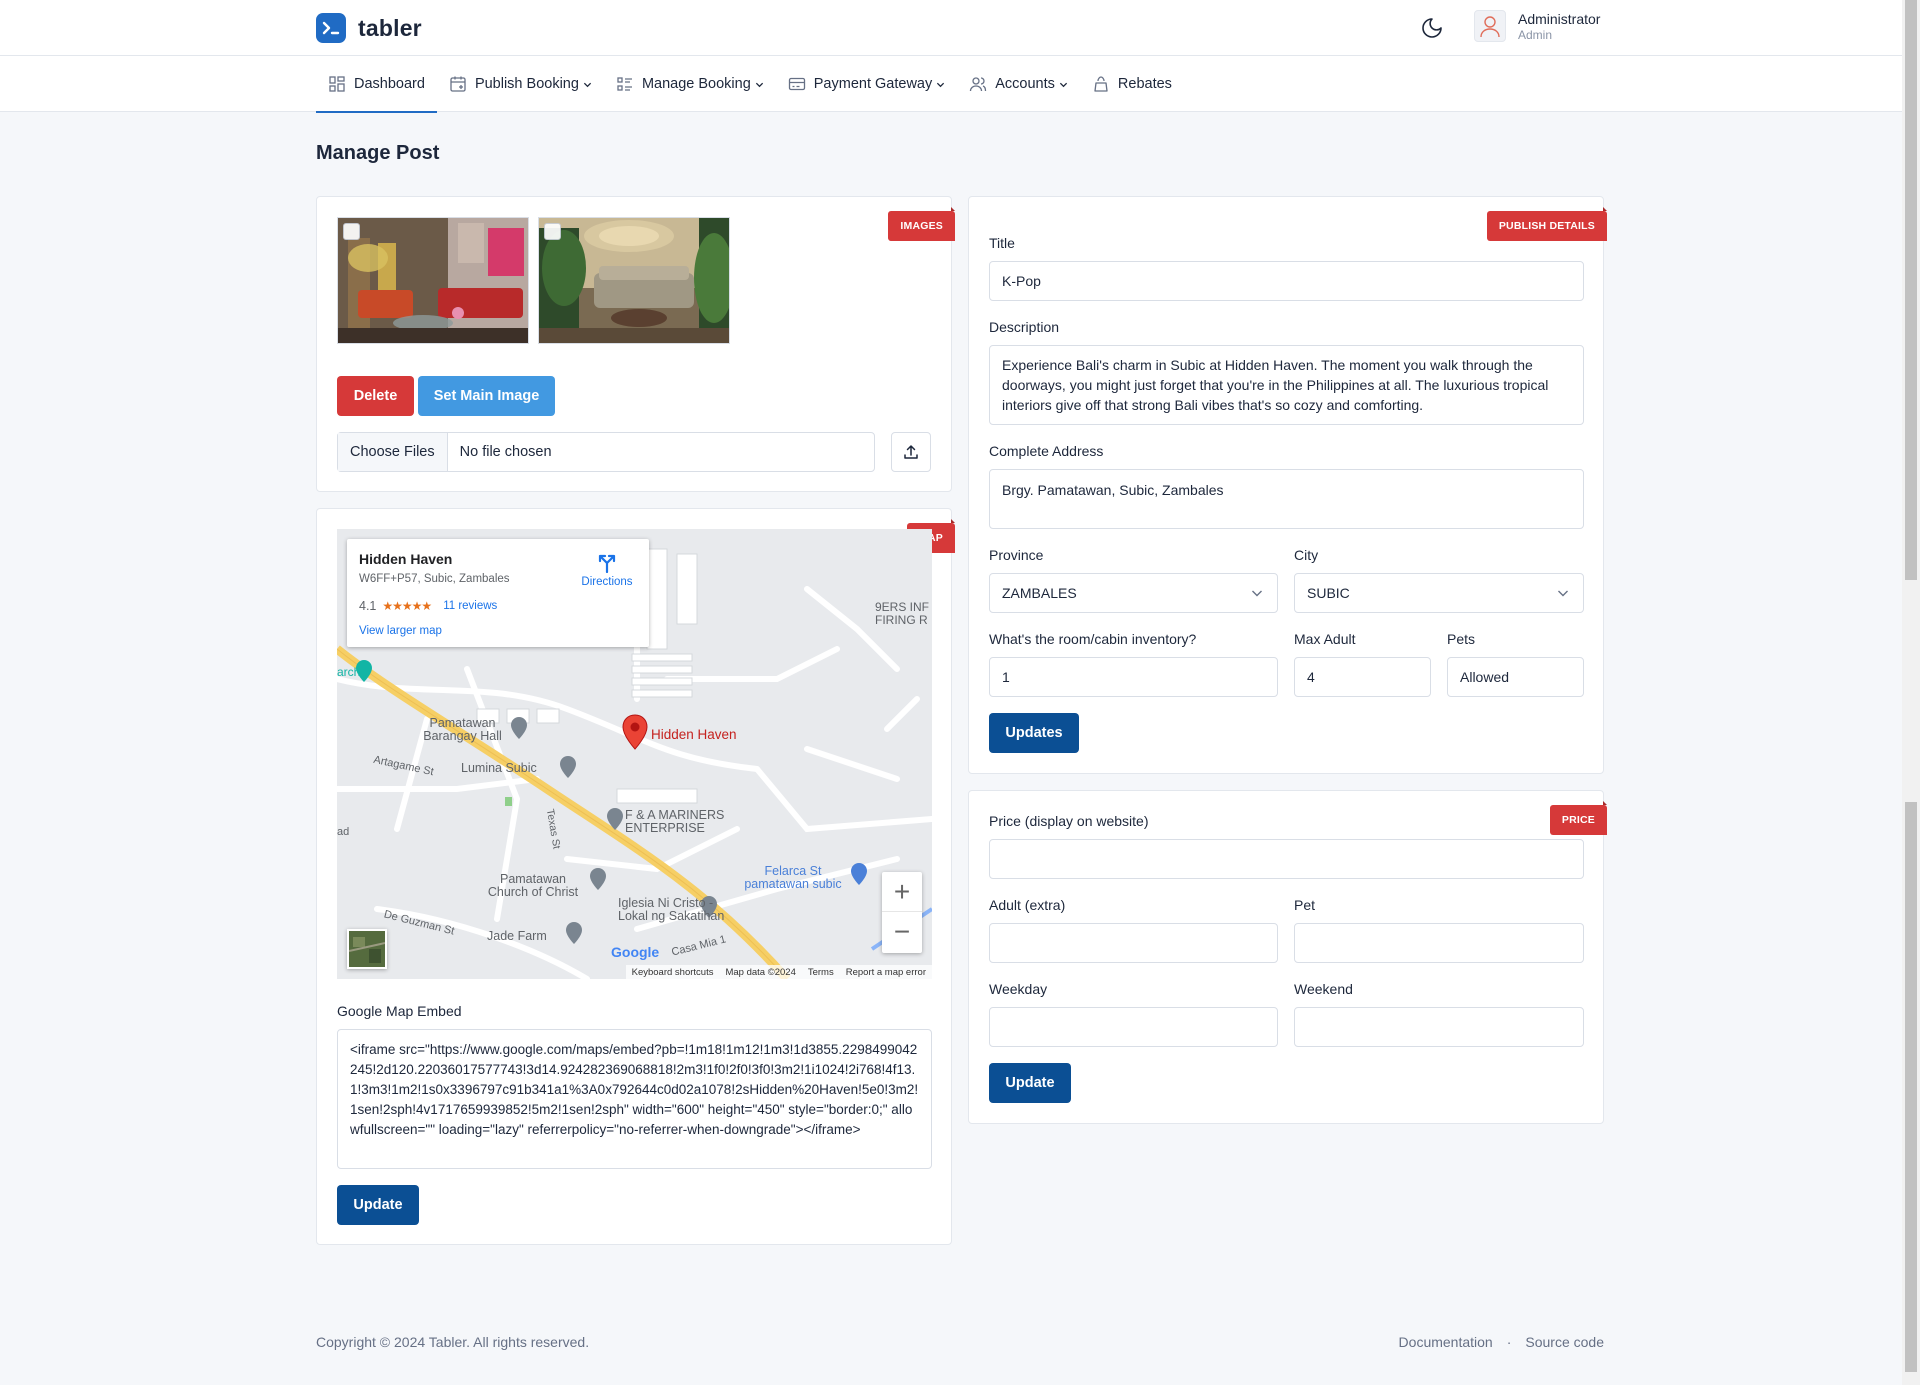 The image size is (1920, 1385). Describe the element at coordinates (886, 972) in the screenshot. I see `report-error-link: Report a map error` at that location.